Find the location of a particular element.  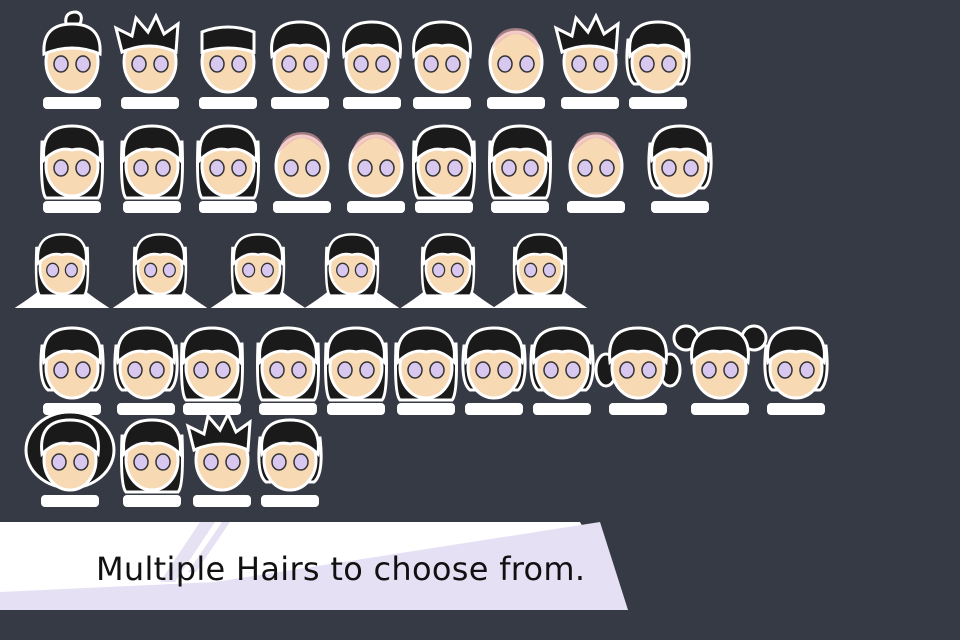

caption-text: Multiple Hairs to choose from. is located at coordinates (341, 569).